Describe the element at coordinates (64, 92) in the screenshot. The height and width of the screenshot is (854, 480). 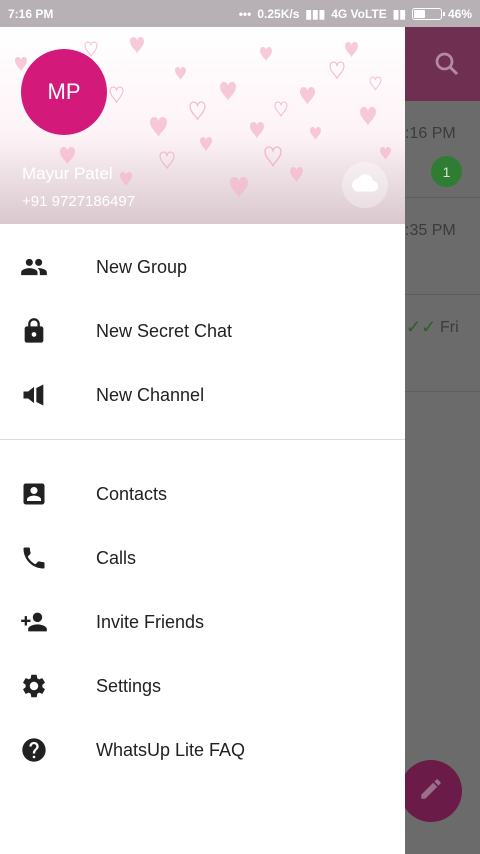
I see `avatar: MP` at that location.